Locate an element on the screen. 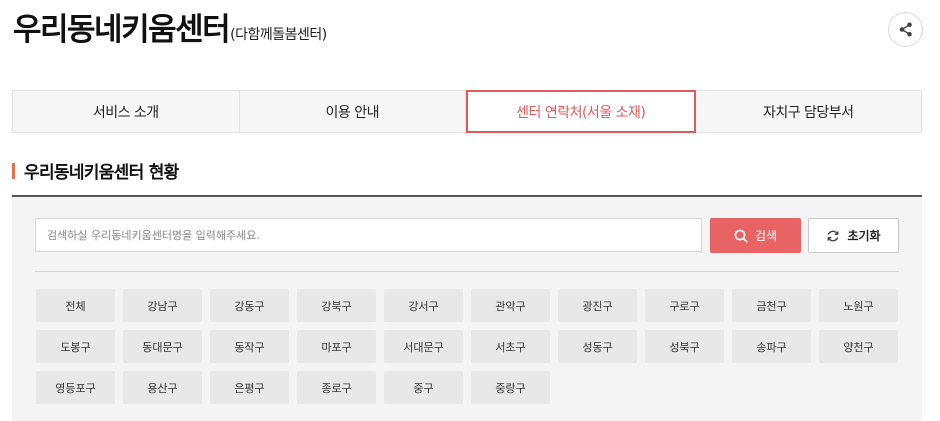 Image resolution: width=940 pixels, height=421 pixels. district-gangdong: 강동구 is located at coordinates (249, 305).